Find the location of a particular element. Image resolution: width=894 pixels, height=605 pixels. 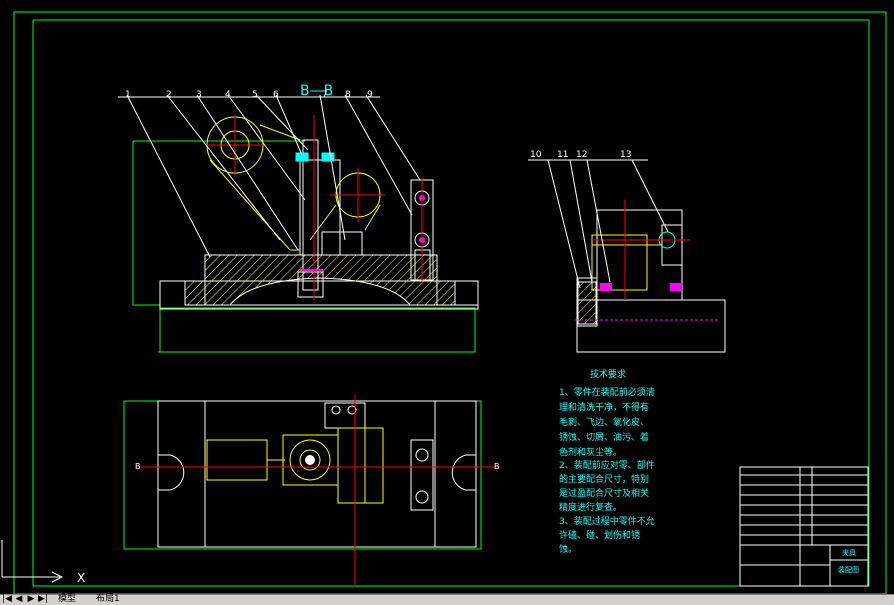

tech-req-line: 色剂和灰尘等。 is located at coordinates (590, 452).